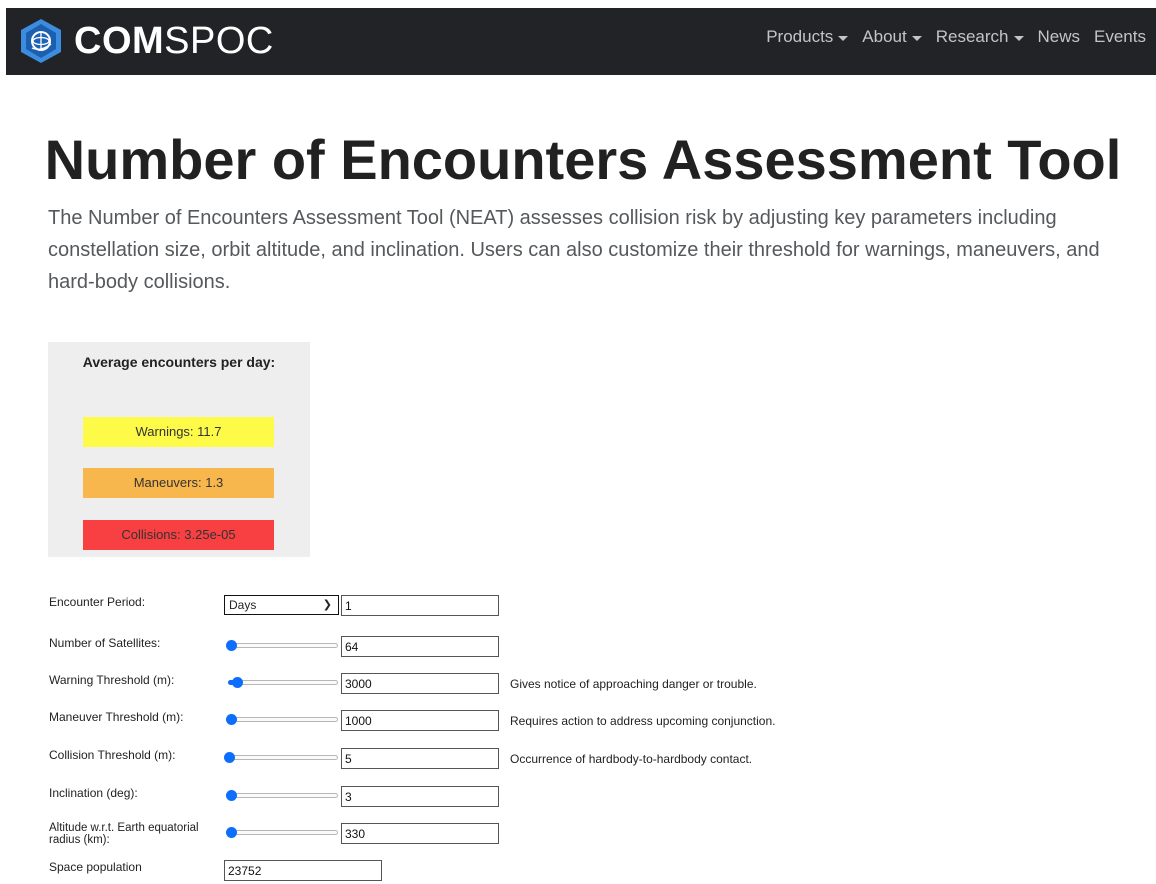 The image size is (1156, 884). Describe the element at coordinates (420, 605) in the screenshot. I see `encounter-period-input` at that location.